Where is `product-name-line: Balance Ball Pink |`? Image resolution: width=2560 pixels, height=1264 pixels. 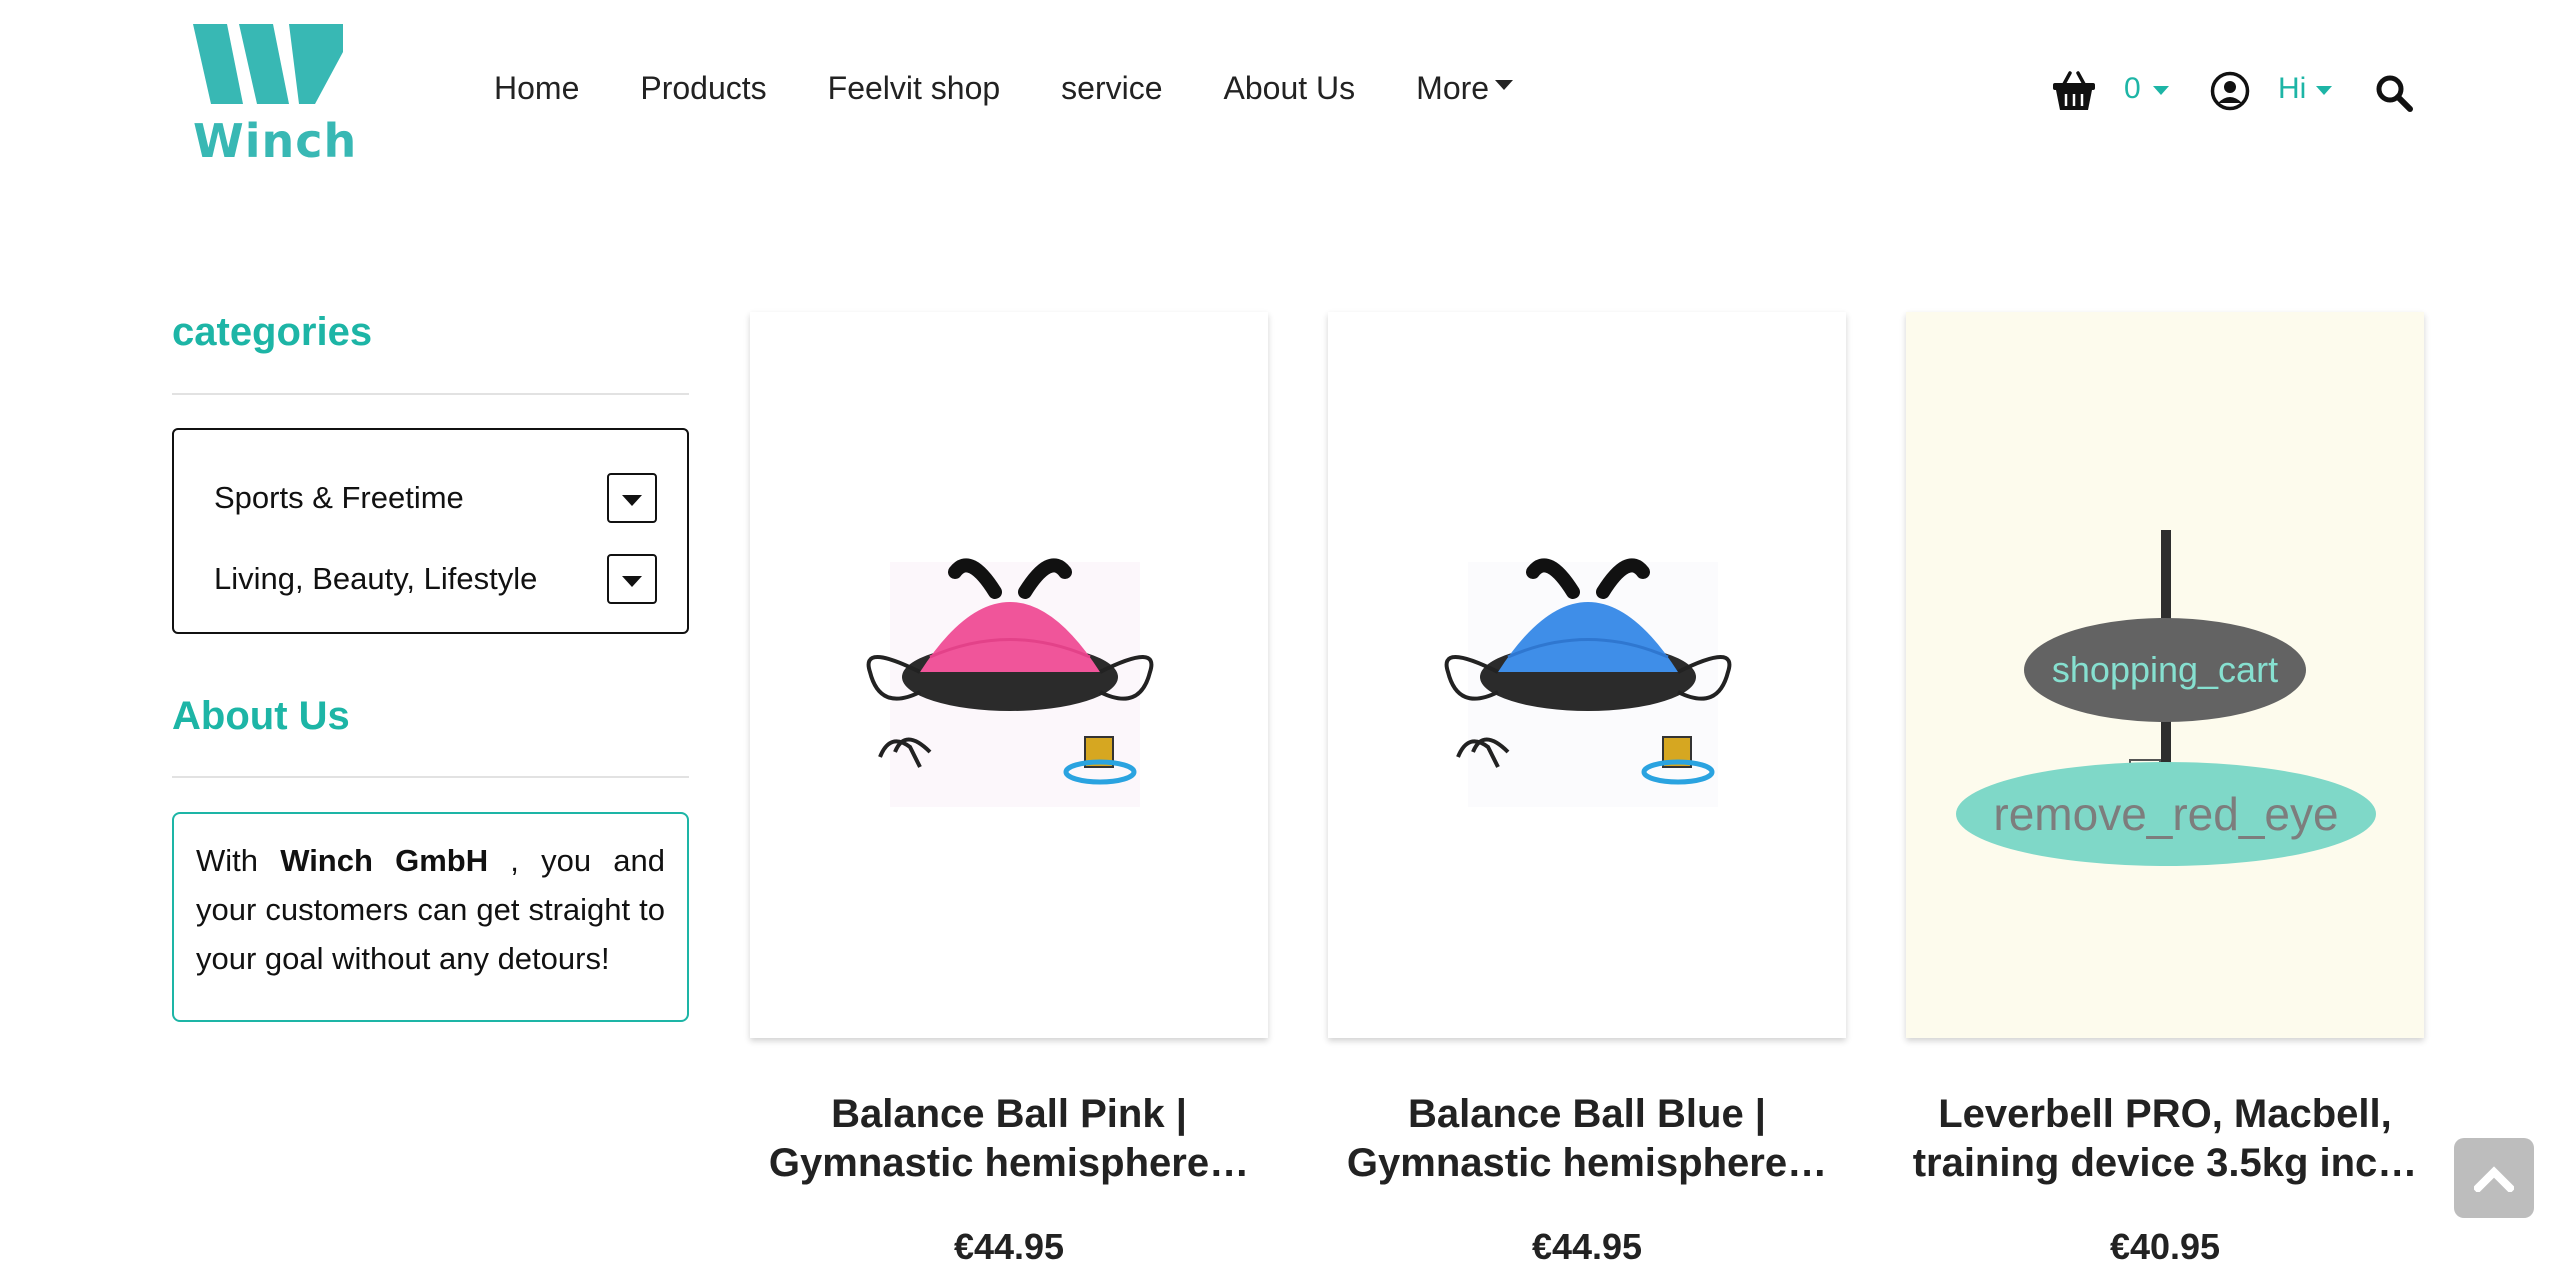 product-name-line: Balance Ball Pink | is located at coordinates (1009, 1114).